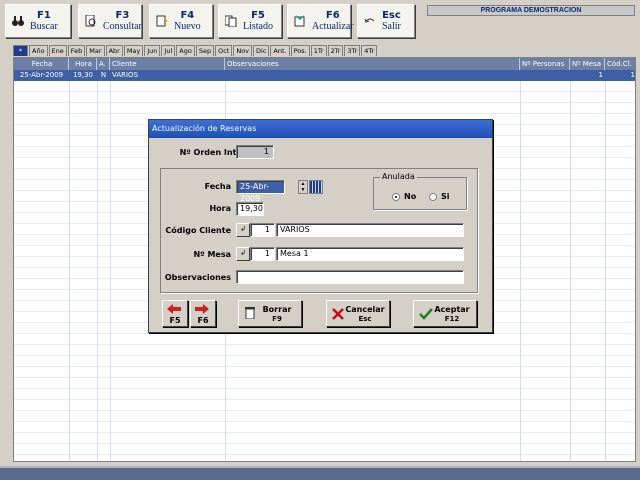 The height and width of the screenshot is (480, 640). What do you see at coordinates (168, 50) in the screenshot?
I see `tab-jul: Jul` at bounding box center [168, 50].